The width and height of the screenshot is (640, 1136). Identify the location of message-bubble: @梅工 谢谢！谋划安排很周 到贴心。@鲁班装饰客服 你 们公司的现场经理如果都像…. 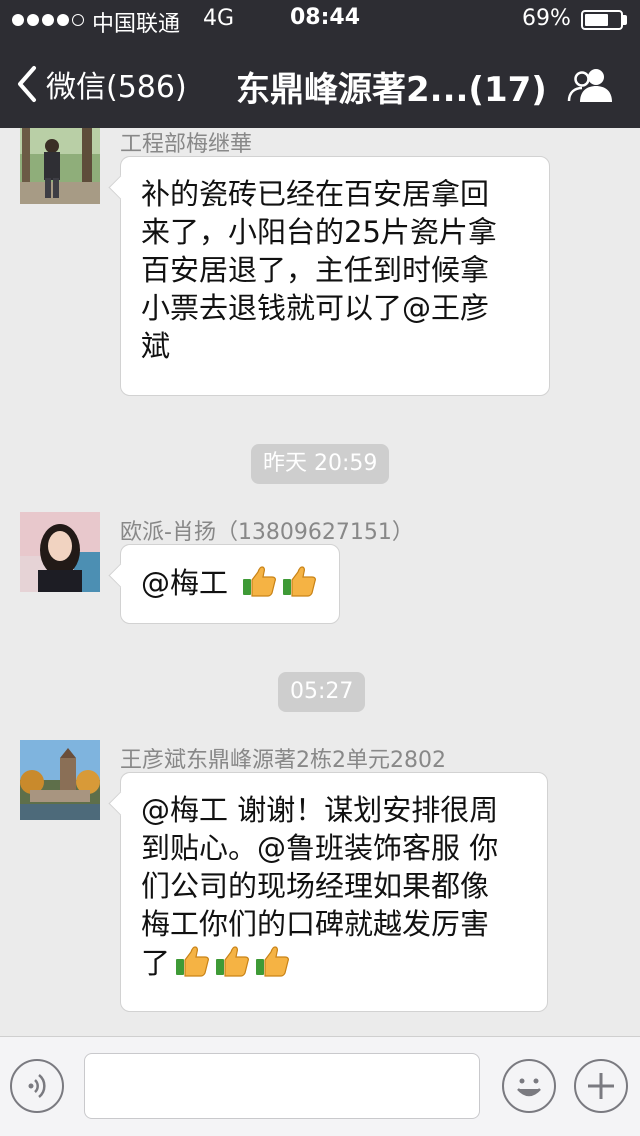
(334, 892).